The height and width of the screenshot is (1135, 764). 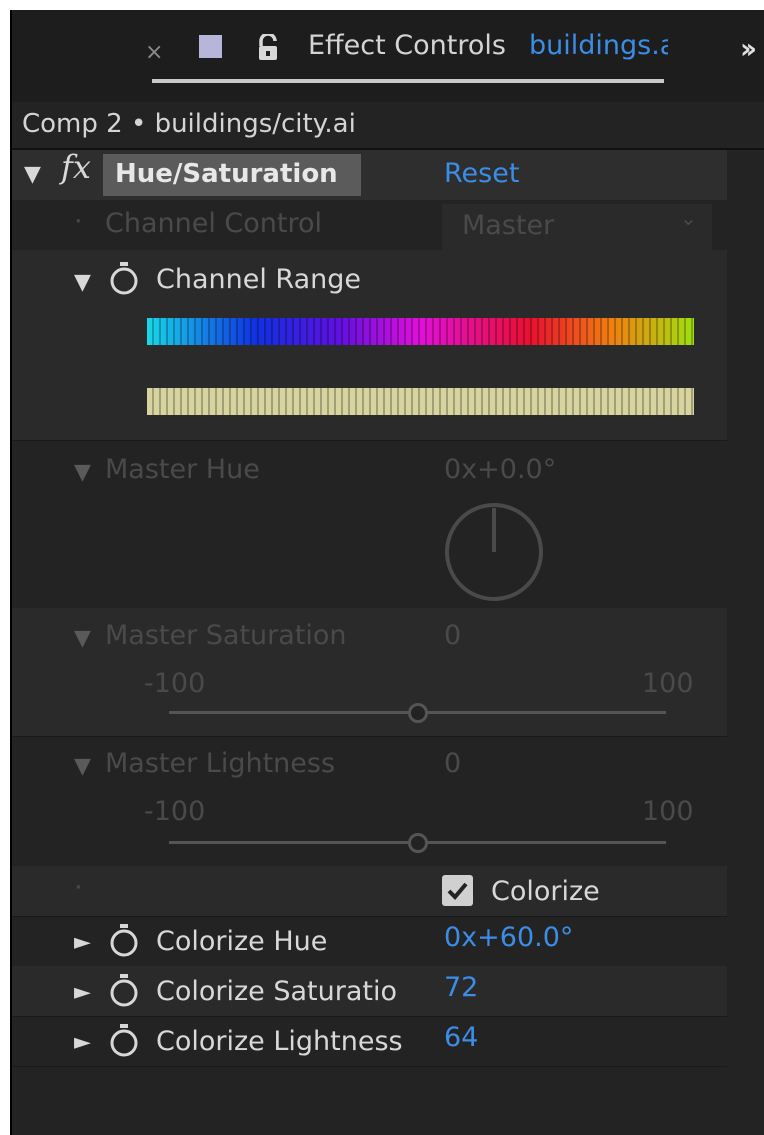 What do you see at coordinates (500, 469) in the screenshot?
I see `master-hue-value: 0x+0.0°` at bounding box center [500, 469].